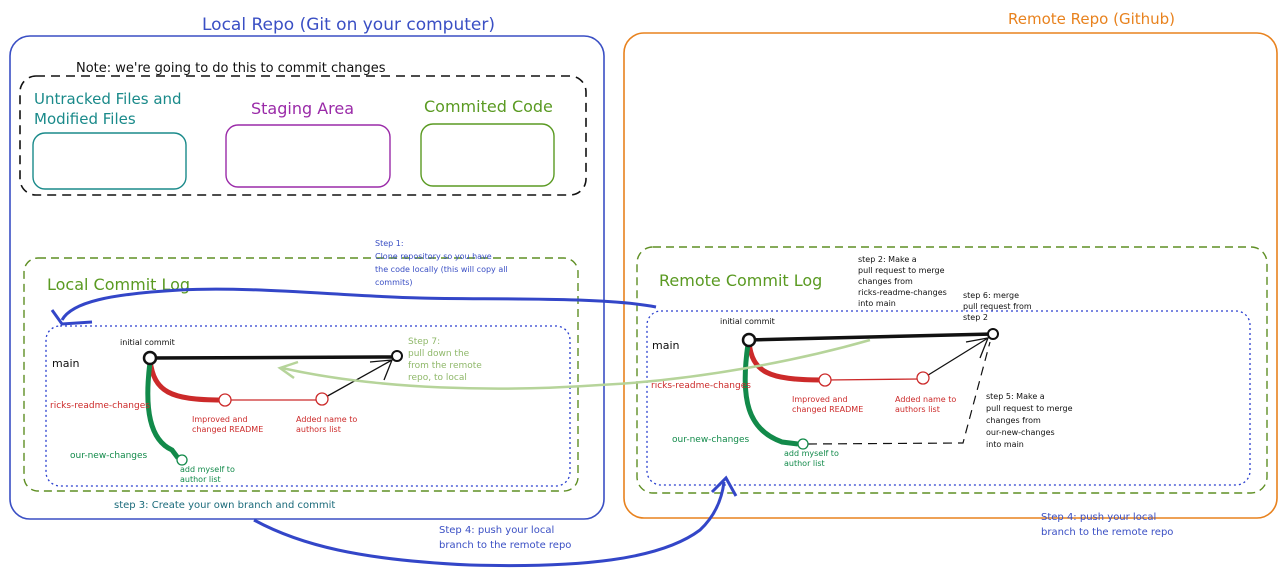 This screenshot has height=578, width=1286. Describe the element at coordinates (394, 282) in the screenshot. I see `step1-line4: commits)` at that location.